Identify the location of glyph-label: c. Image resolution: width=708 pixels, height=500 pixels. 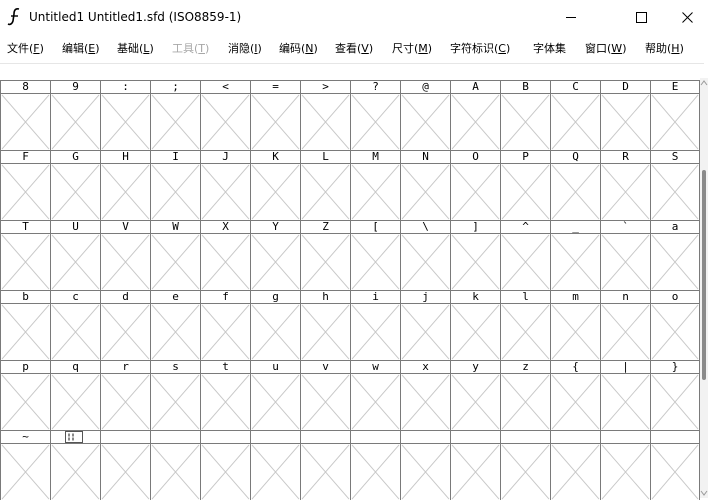
(75, 296).